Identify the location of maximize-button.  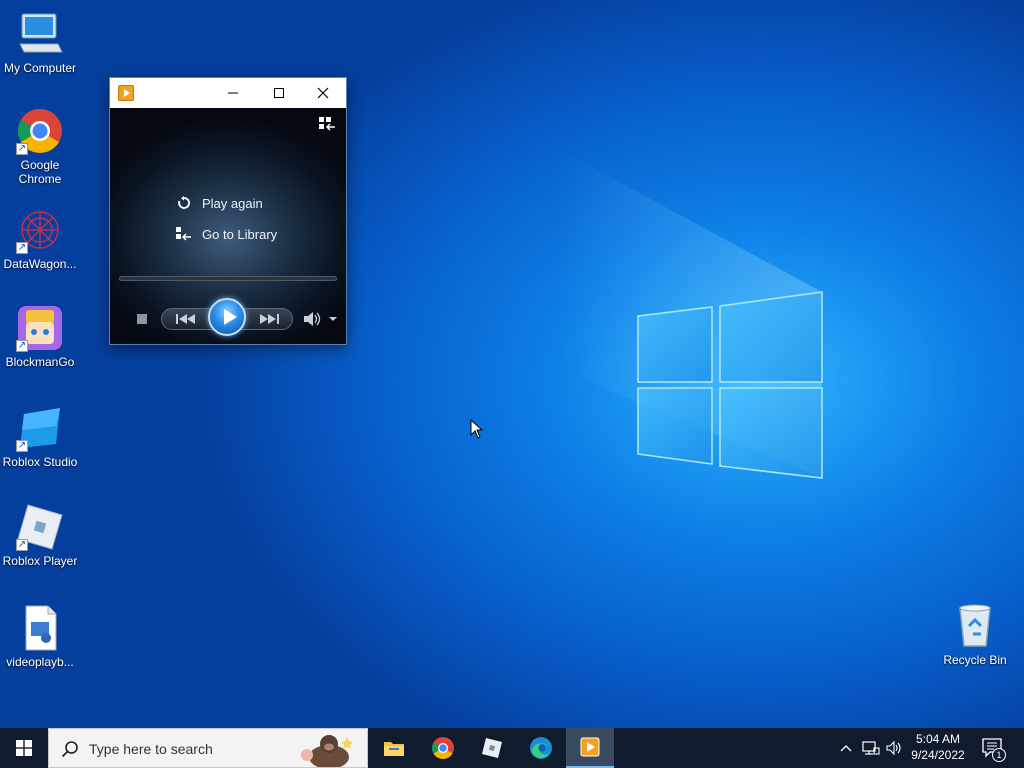
(279, 93).